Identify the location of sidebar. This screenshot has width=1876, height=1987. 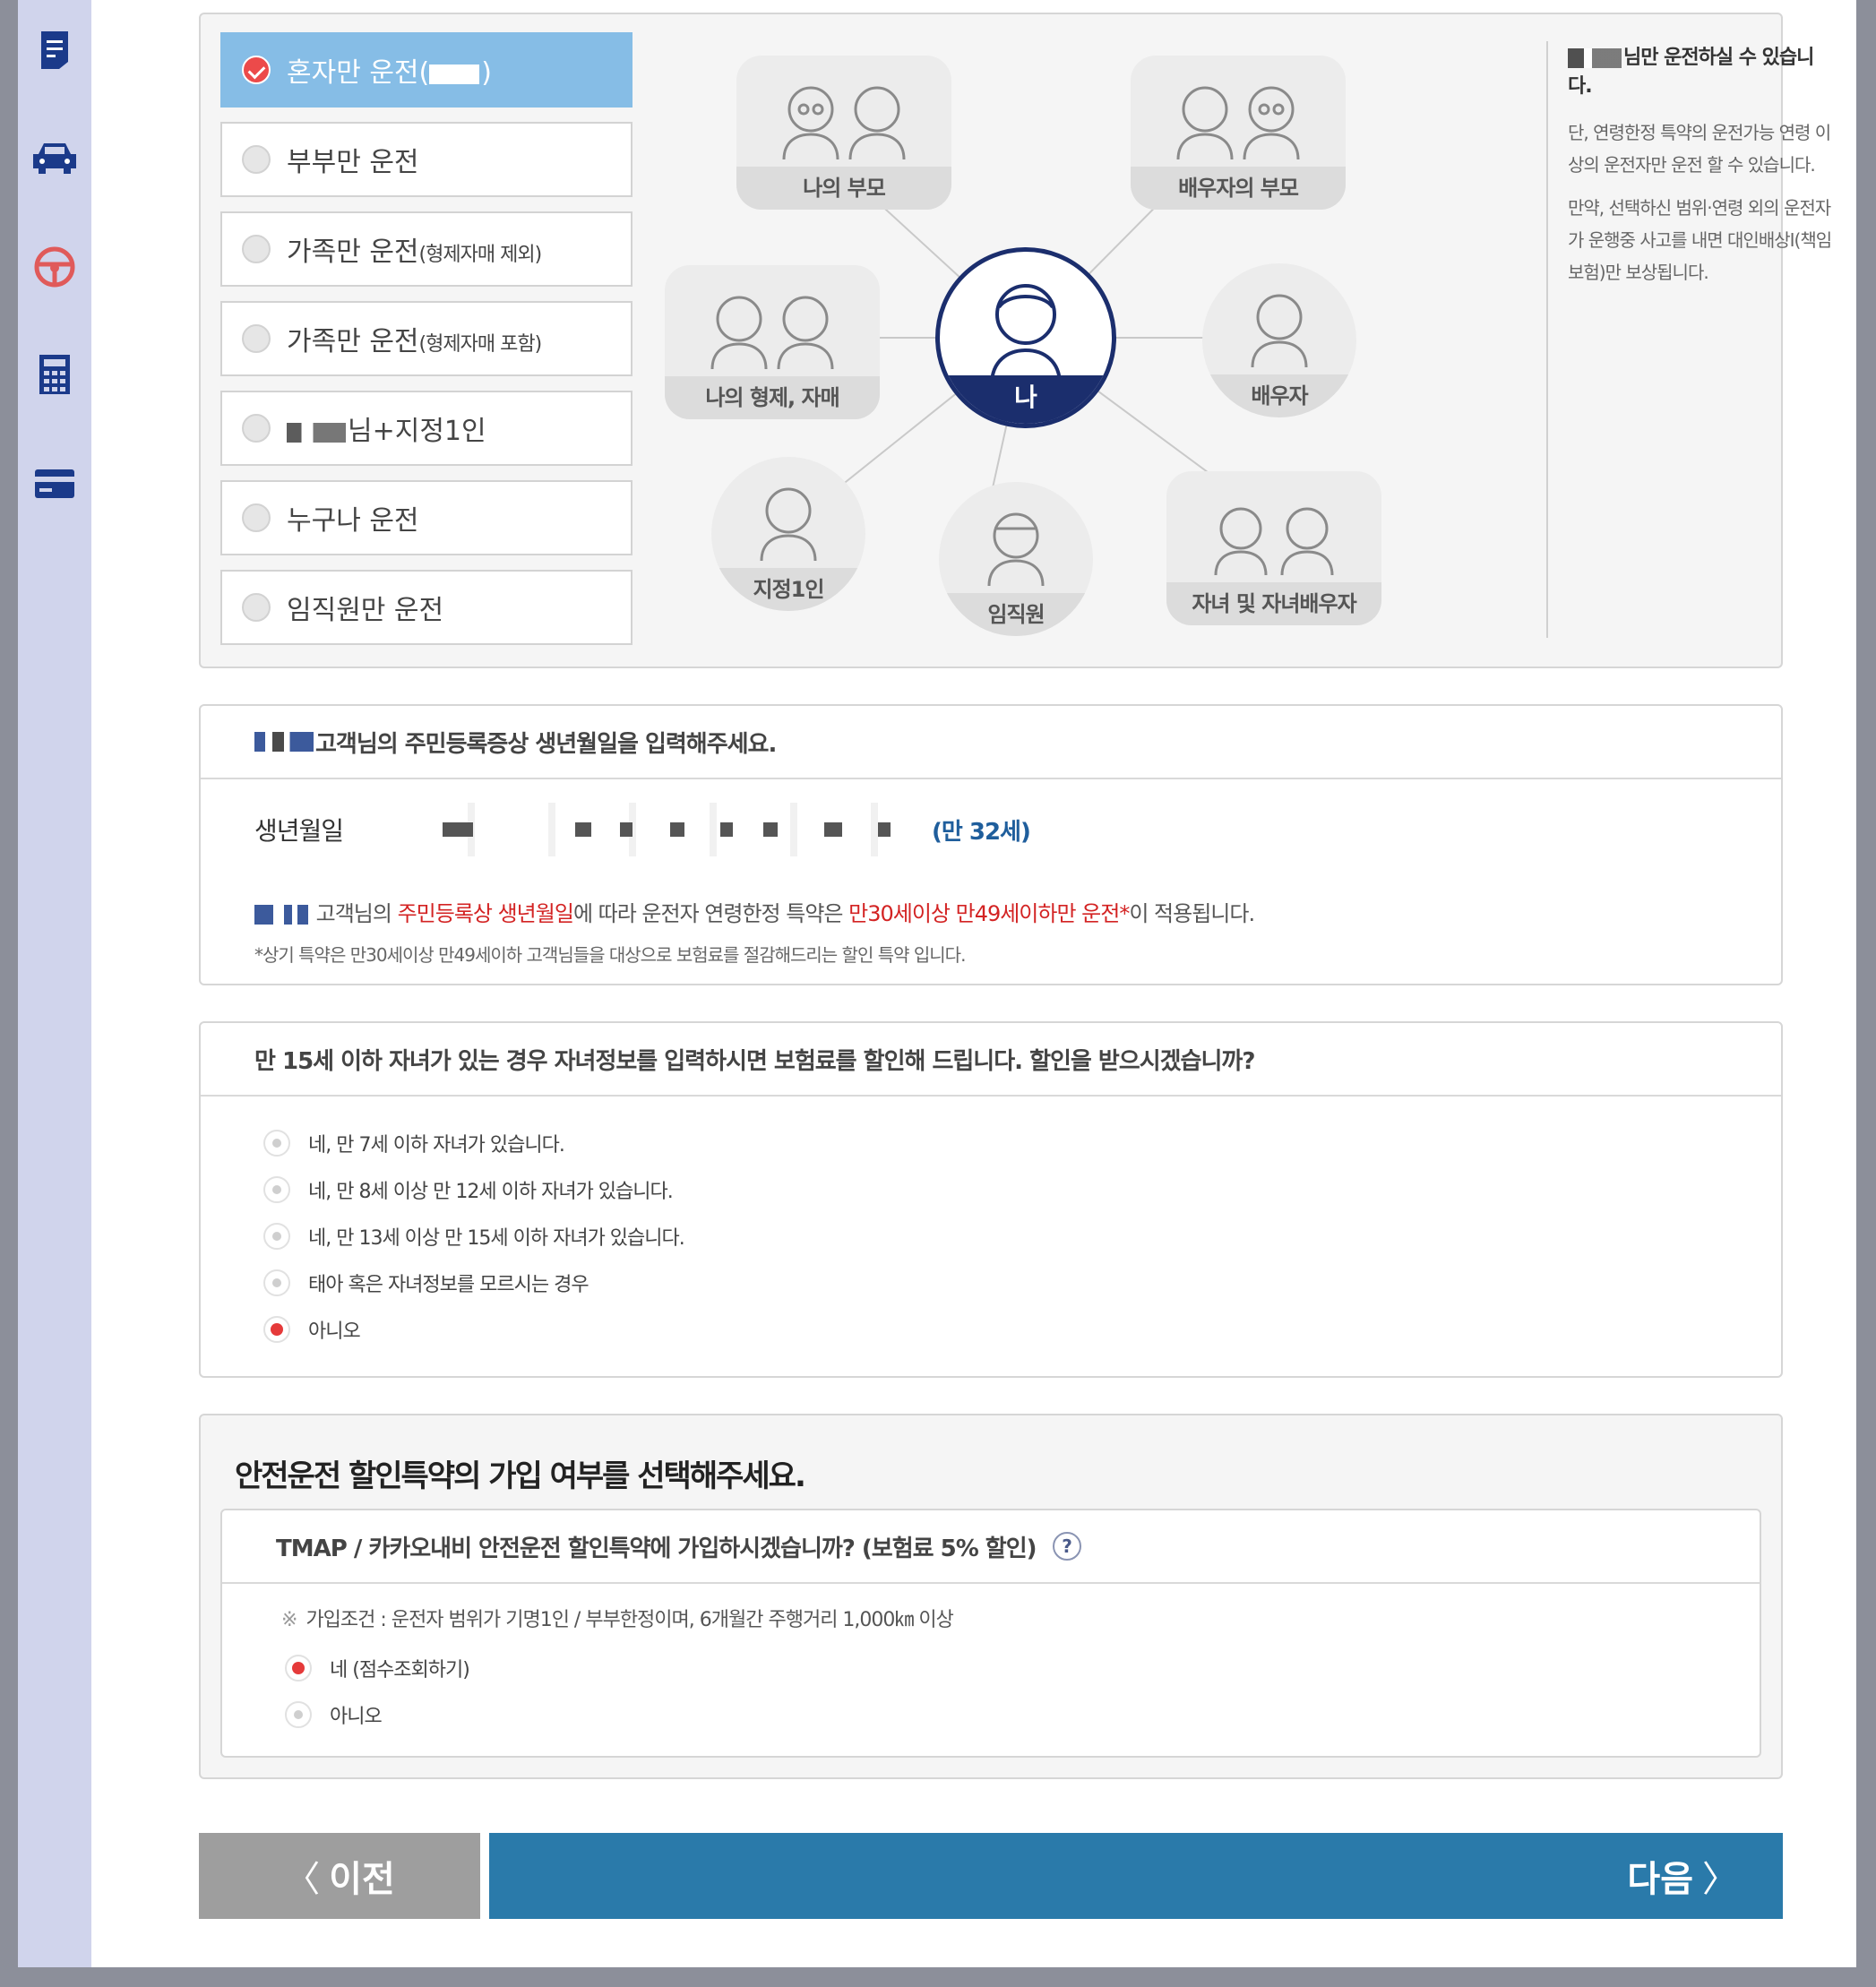
(54, 983).